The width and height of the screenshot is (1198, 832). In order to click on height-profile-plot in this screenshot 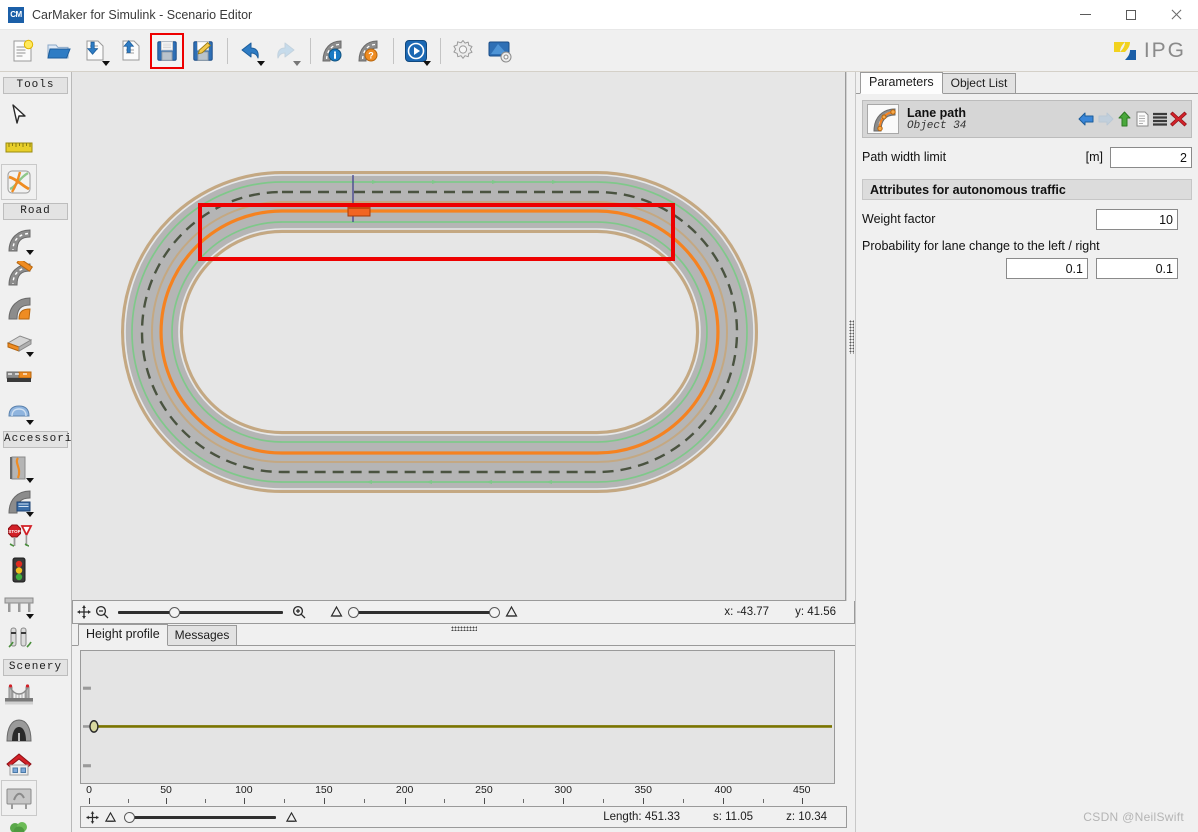, I will do `click(457, 717)`.